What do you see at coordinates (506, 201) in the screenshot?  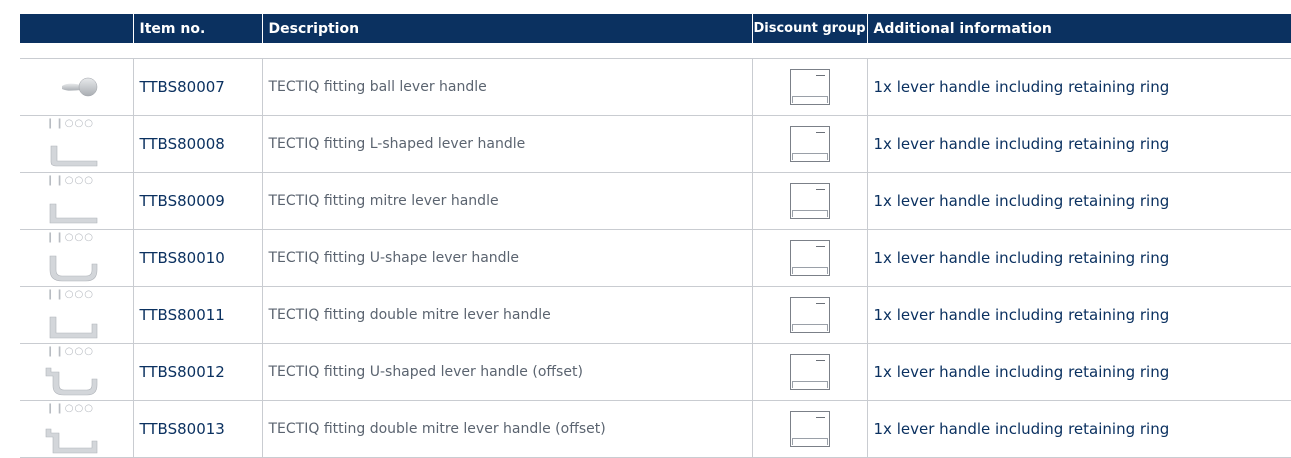 I see `item-description: TECTIQ fitting mitre lever handle` at bounding box center [506, 201].